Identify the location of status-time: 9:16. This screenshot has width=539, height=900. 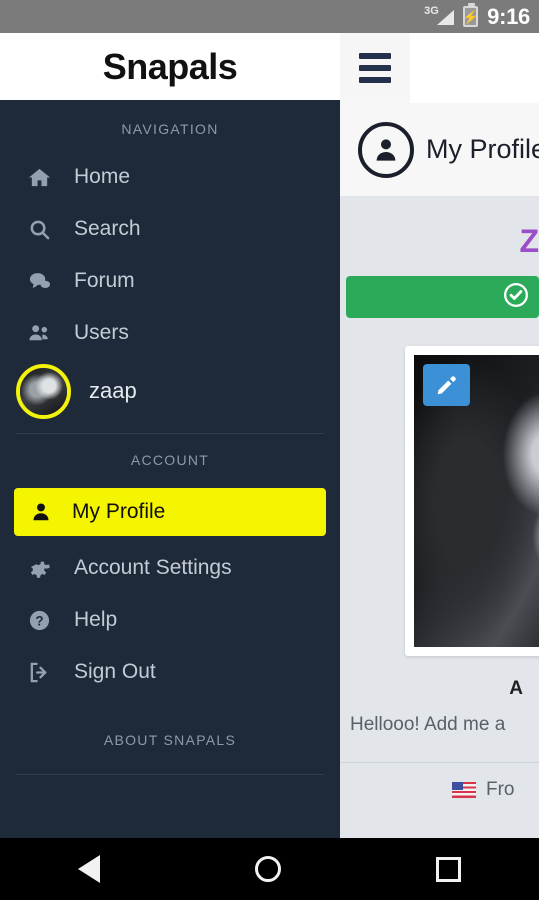
(508, 16).